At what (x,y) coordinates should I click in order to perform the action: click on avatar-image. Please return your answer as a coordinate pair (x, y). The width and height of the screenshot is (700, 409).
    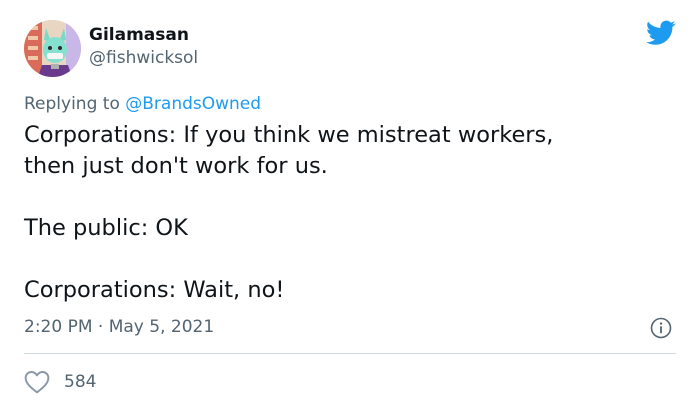
    Looking at the image, I should click on (52, 48).